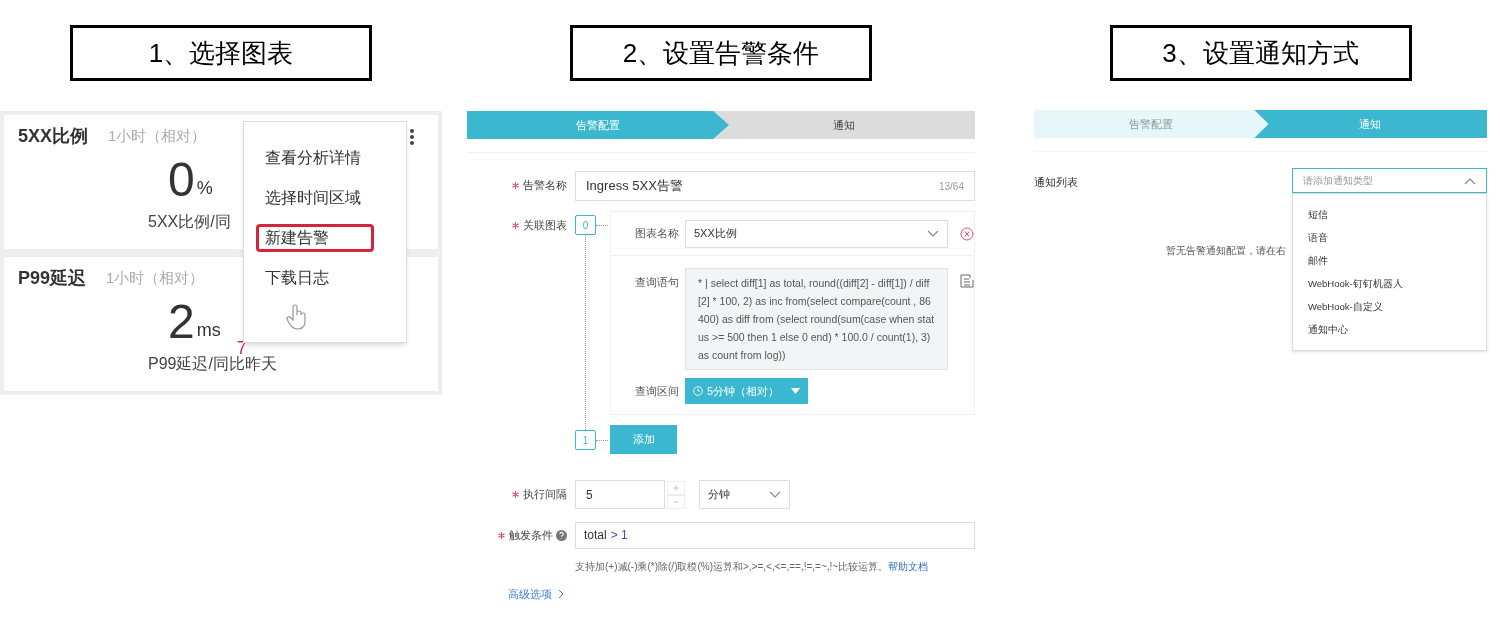 This screenshot has width=1500, height=635. Describe the element at coordinates (561, 594) in the screenshot. I see `chevron-right-icon` at that location.